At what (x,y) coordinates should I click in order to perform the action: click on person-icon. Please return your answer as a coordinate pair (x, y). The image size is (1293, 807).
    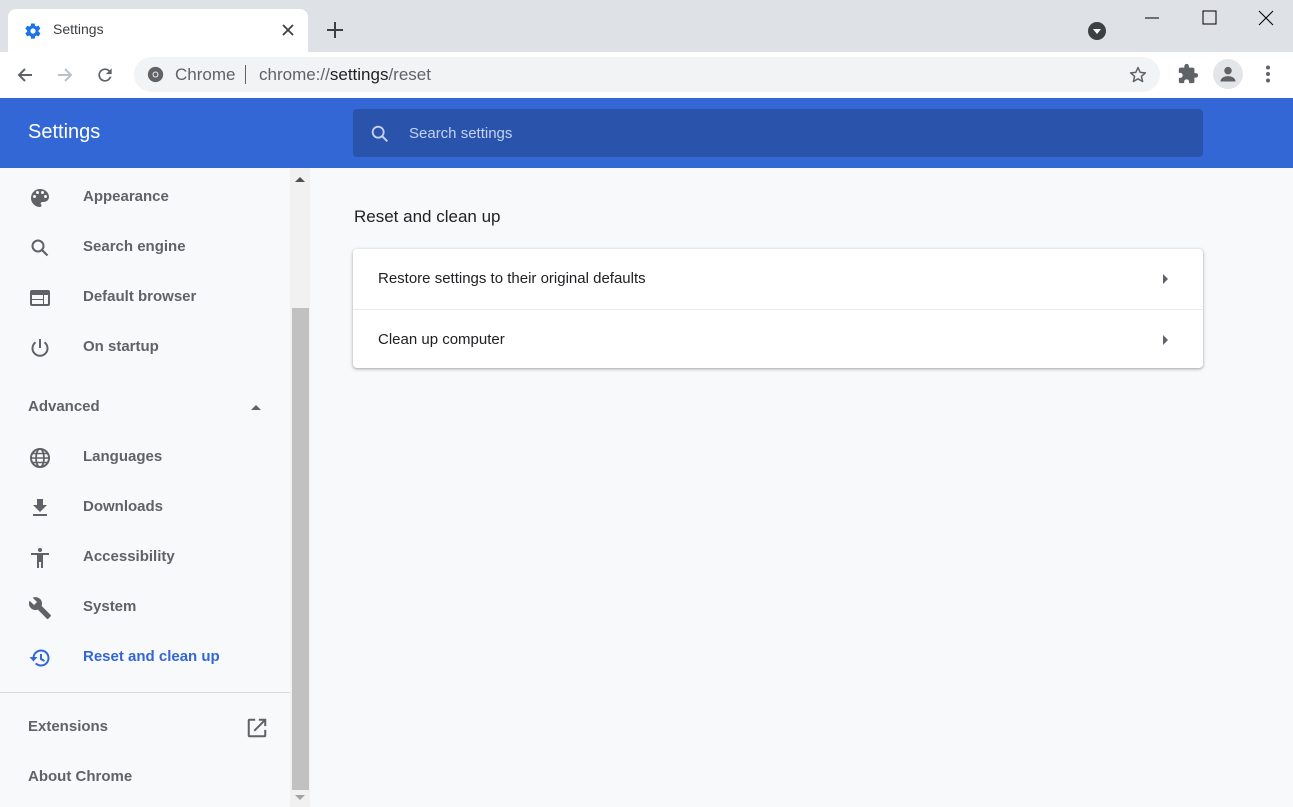
    Looking at the image, I should click on (1228, 74).